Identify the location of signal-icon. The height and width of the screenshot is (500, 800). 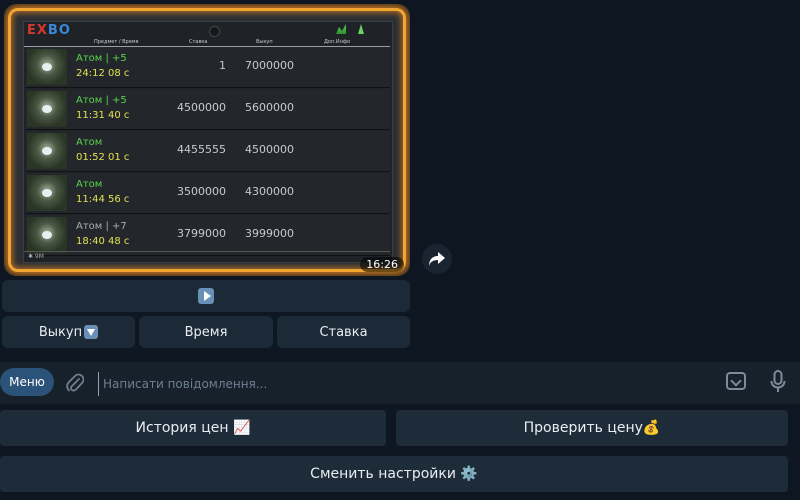
(341, 29).